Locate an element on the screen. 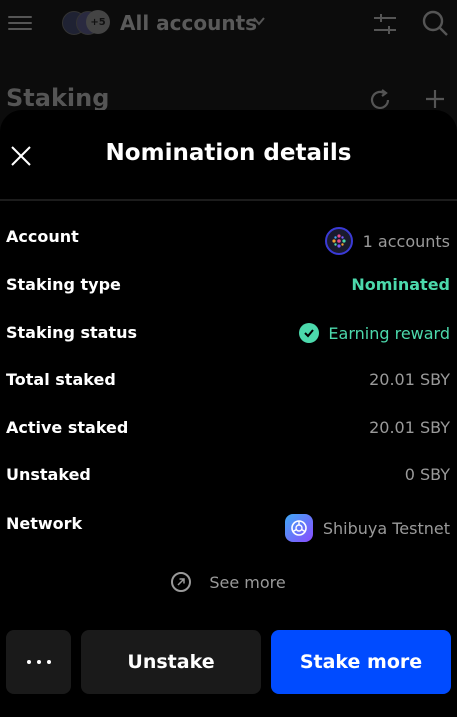  row-value: 1 accounts is located at coordinates (387, 241).